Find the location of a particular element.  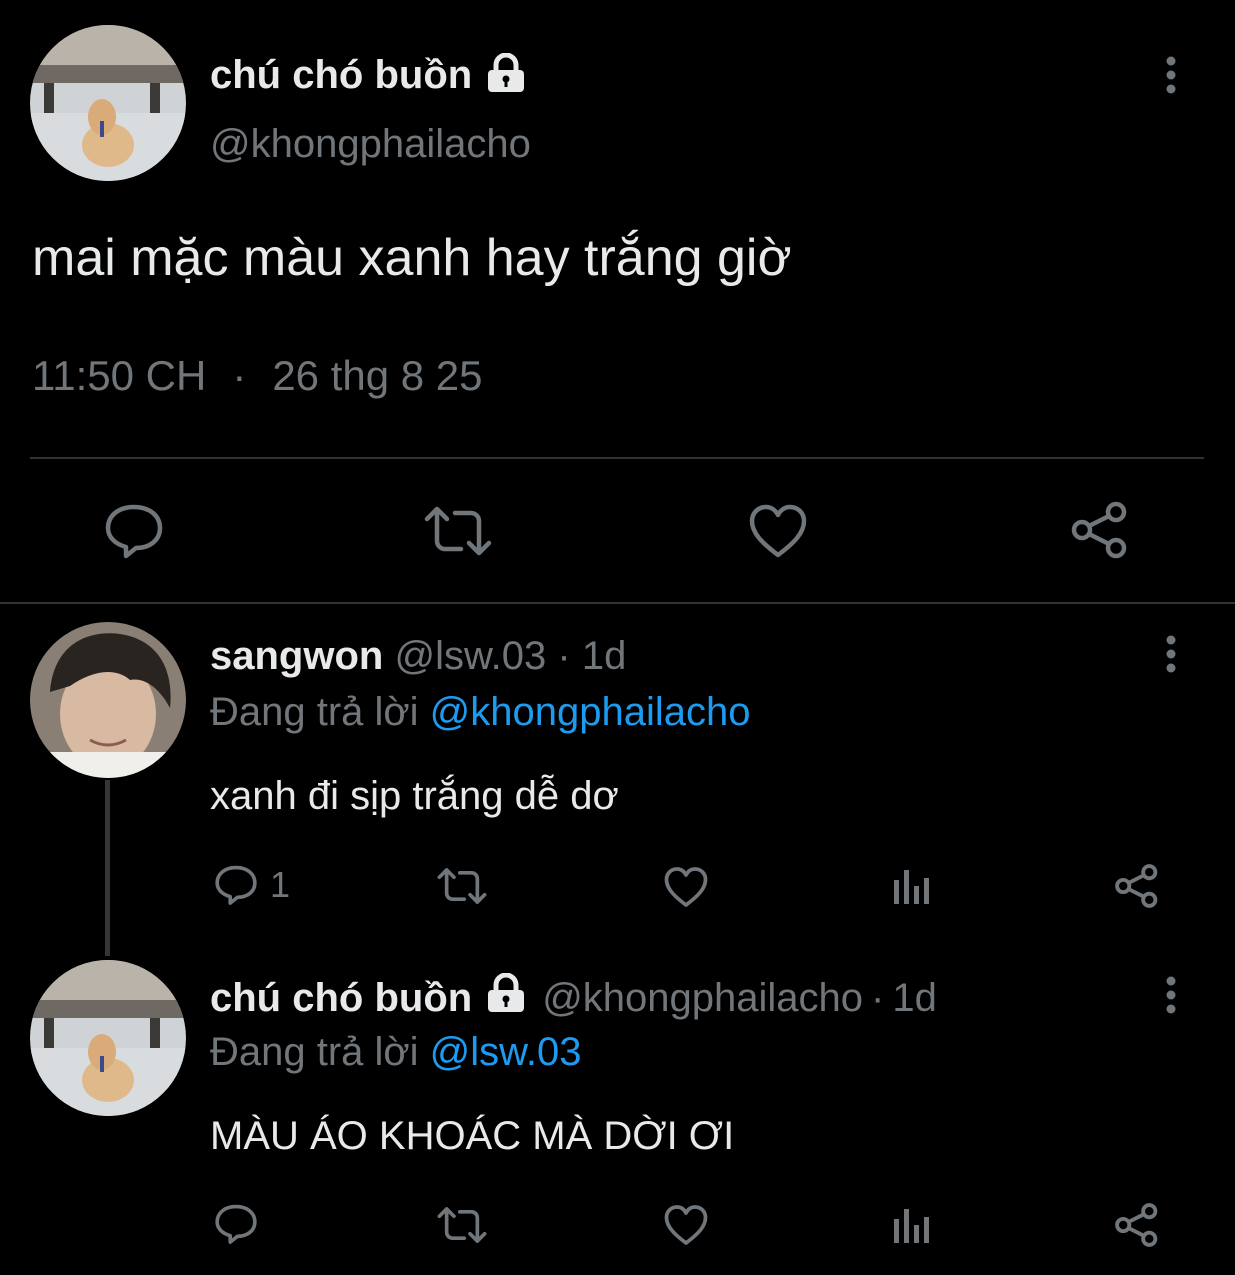

mention-link: @lsw.03 is located at coordinates (506, 1052).